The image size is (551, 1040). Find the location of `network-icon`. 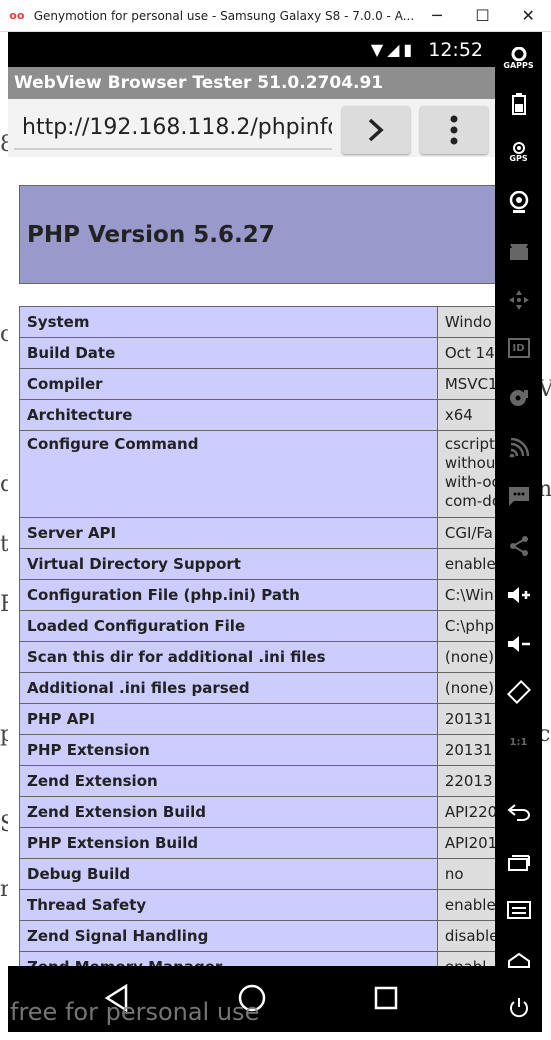

network-icon is located at coordinates (518, 448).